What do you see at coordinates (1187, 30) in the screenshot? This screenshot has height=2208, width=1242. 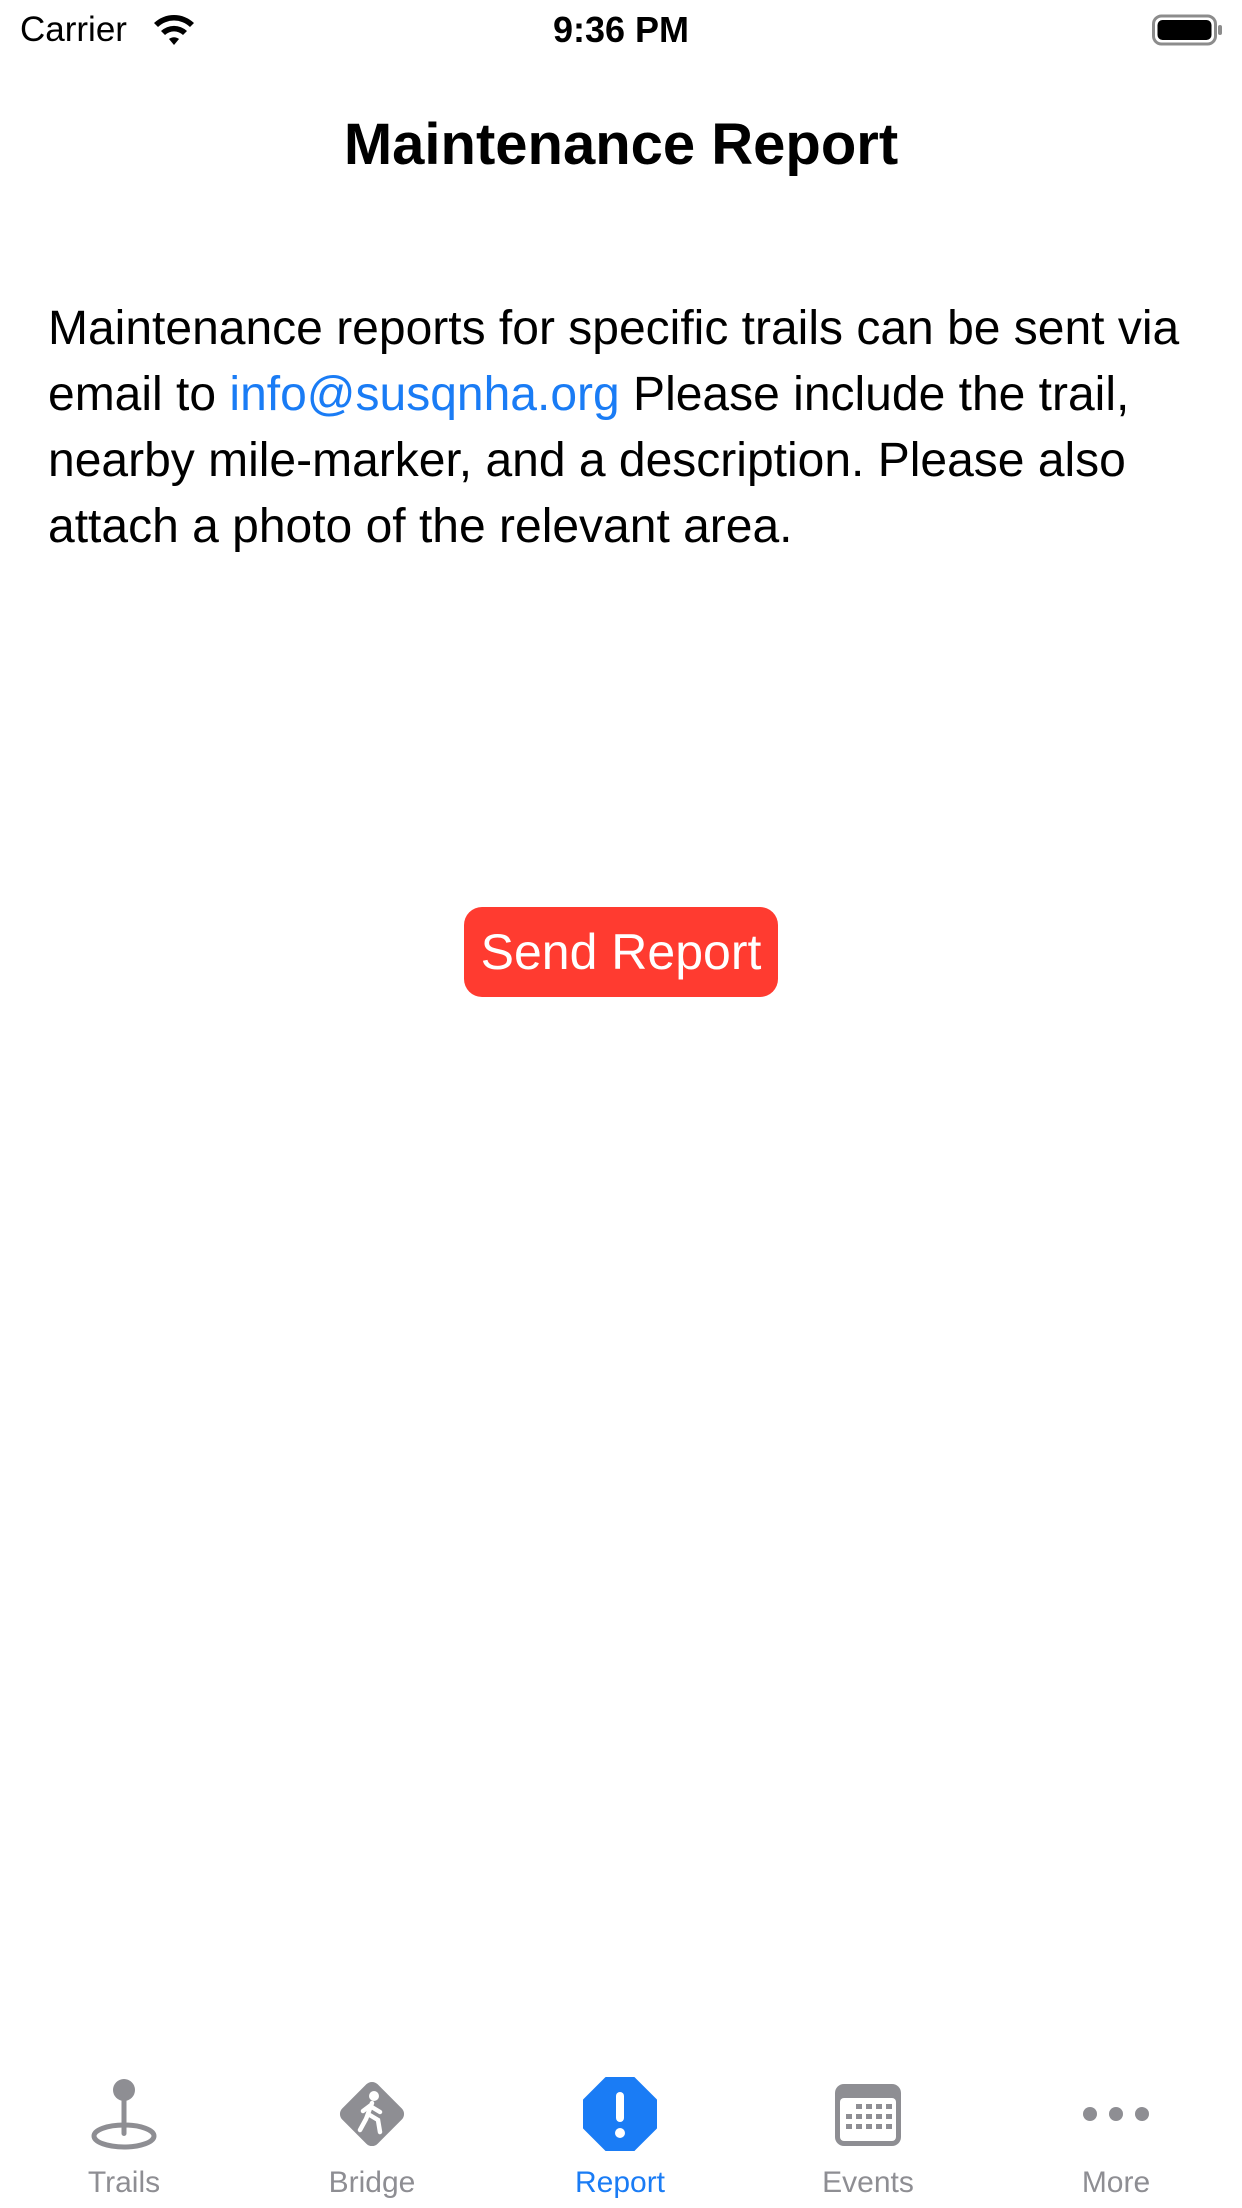 I see `battery-icon` at bounding box center [1187, 30].